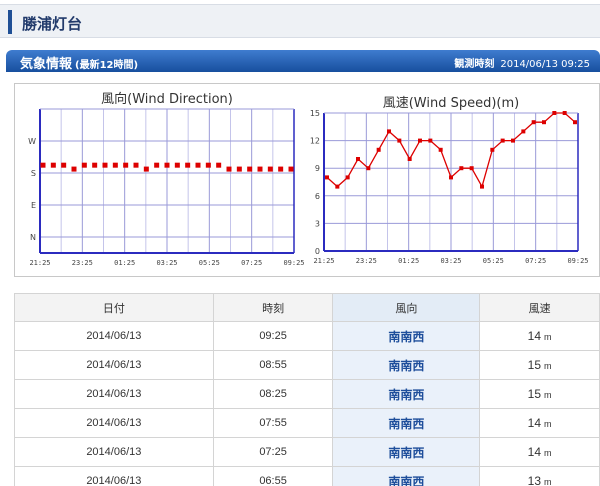 Image resolution: width=600 pixels, height=486 pixels. I want to click on chart-y-tick-label: 0, so click(317, 251).